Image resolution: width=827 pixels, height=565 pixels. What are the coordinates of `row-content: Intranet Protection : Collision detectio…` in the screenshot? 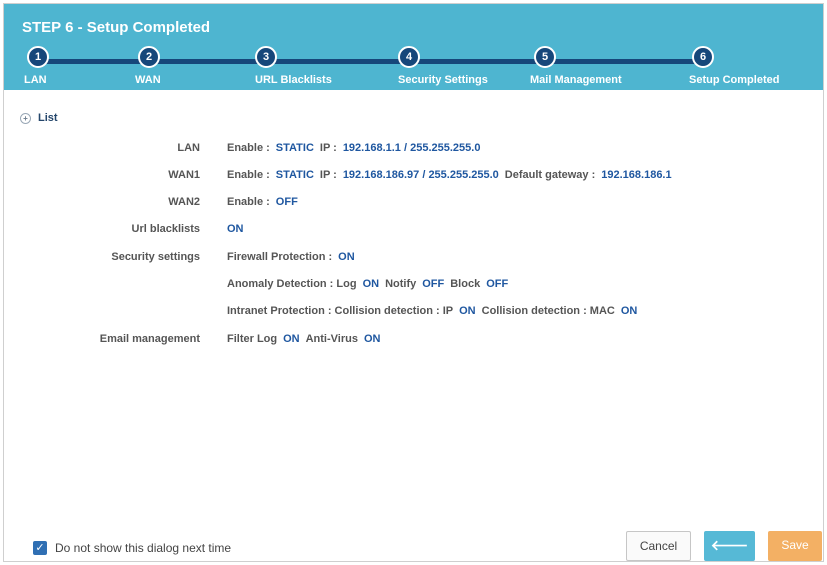 It's located at (432, 311).